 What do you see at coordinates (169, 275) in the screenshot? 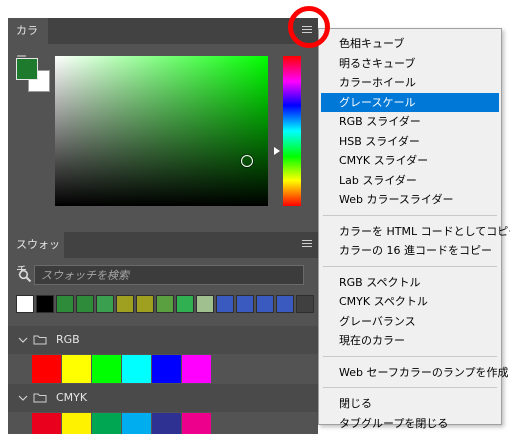
I see `swatch-search-input` at bounding box center [169, 275].